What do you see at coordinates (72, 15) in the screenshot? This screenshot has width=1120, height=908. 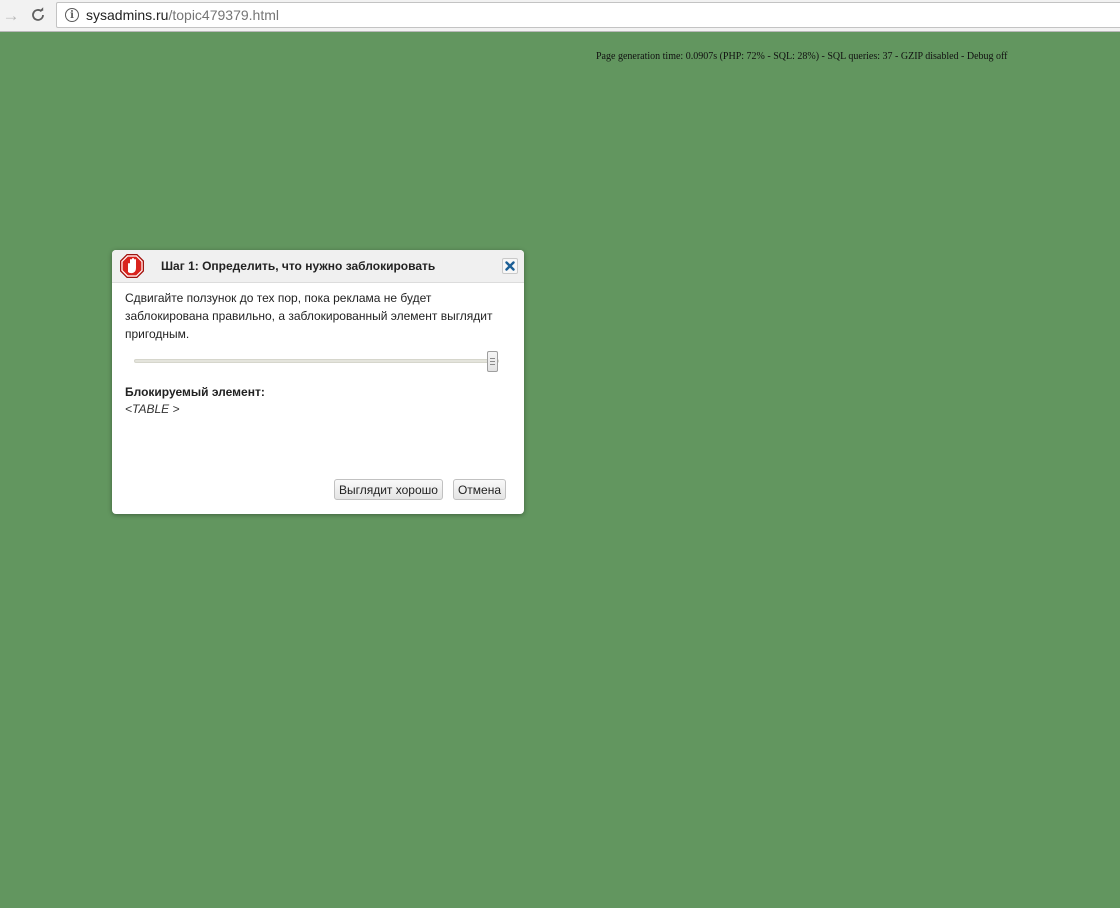 I see `info-icon: i` at bounding box center [72, 15].